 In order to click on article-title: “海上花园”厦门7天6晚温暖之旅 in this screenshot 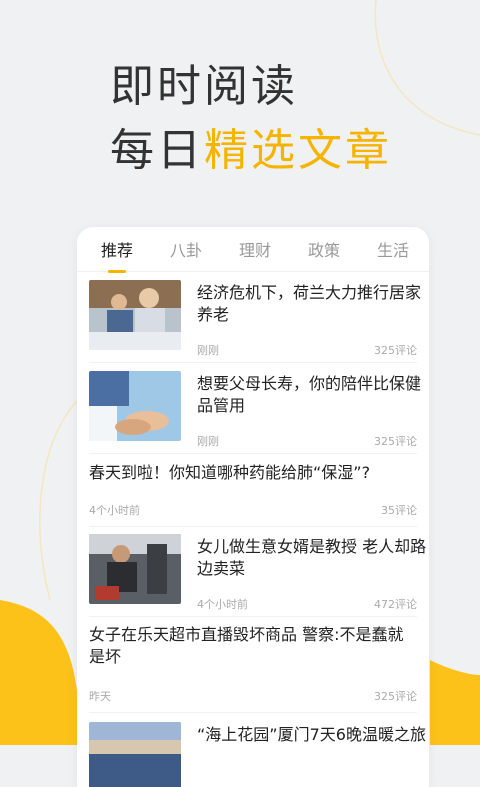, I will do `click(311, 734)`.